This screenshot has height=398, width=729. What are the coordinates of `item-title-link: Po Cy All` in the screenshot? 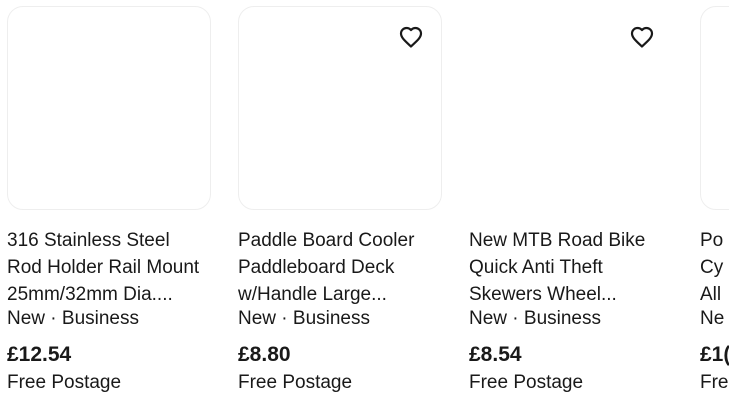 It's located at (714, 267).